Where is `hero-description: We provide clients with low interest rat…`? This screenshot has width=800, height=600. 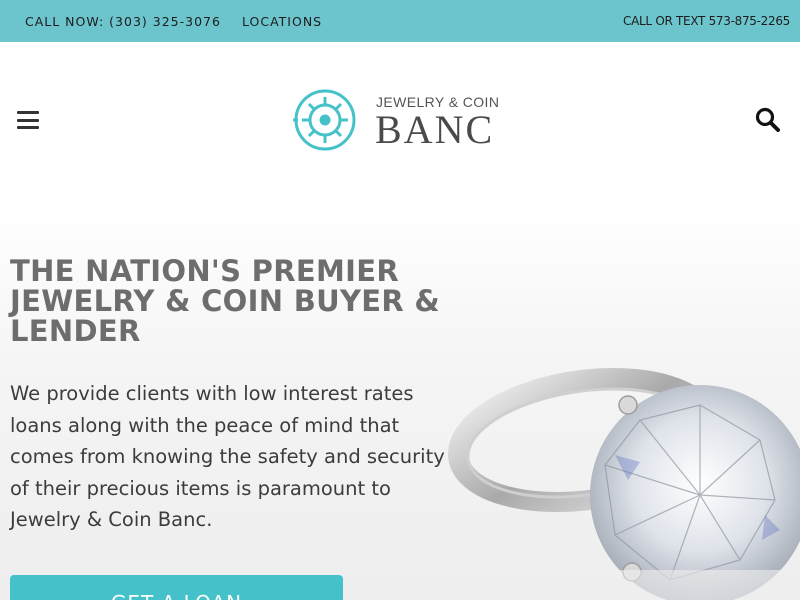
hero-description: We provide clients with low interest rat… is located at coordinates (227, 456).